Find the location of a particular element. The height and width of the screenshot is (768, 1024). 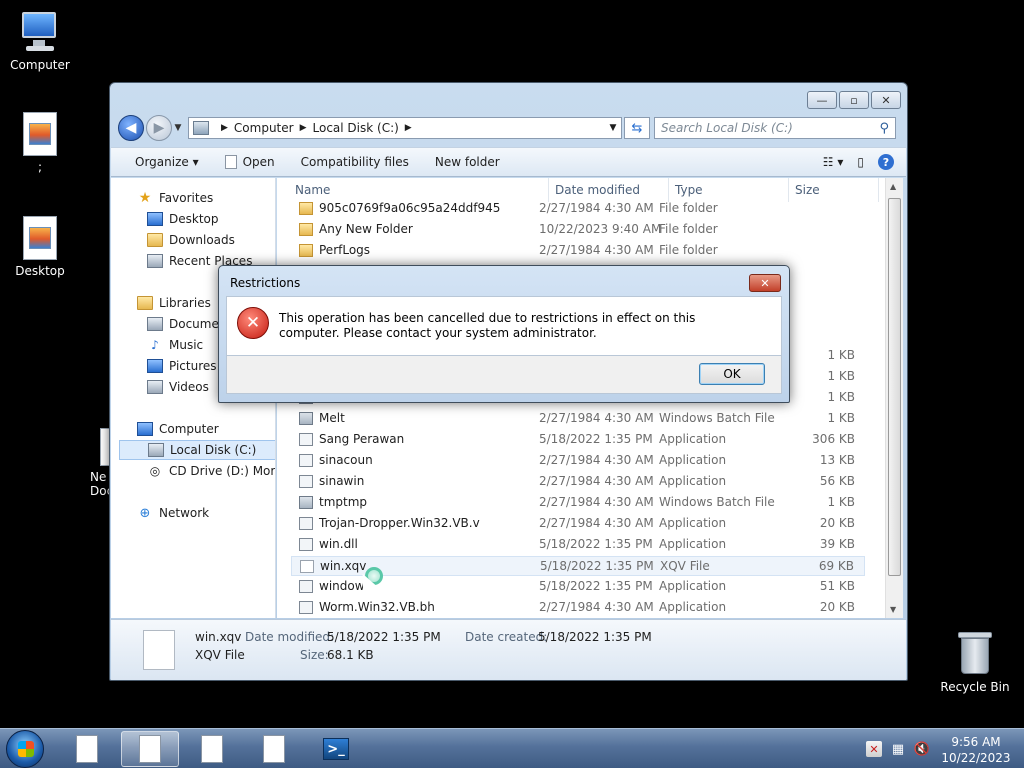

history-dropdown: ▼ is located at coordinates (178, 128).